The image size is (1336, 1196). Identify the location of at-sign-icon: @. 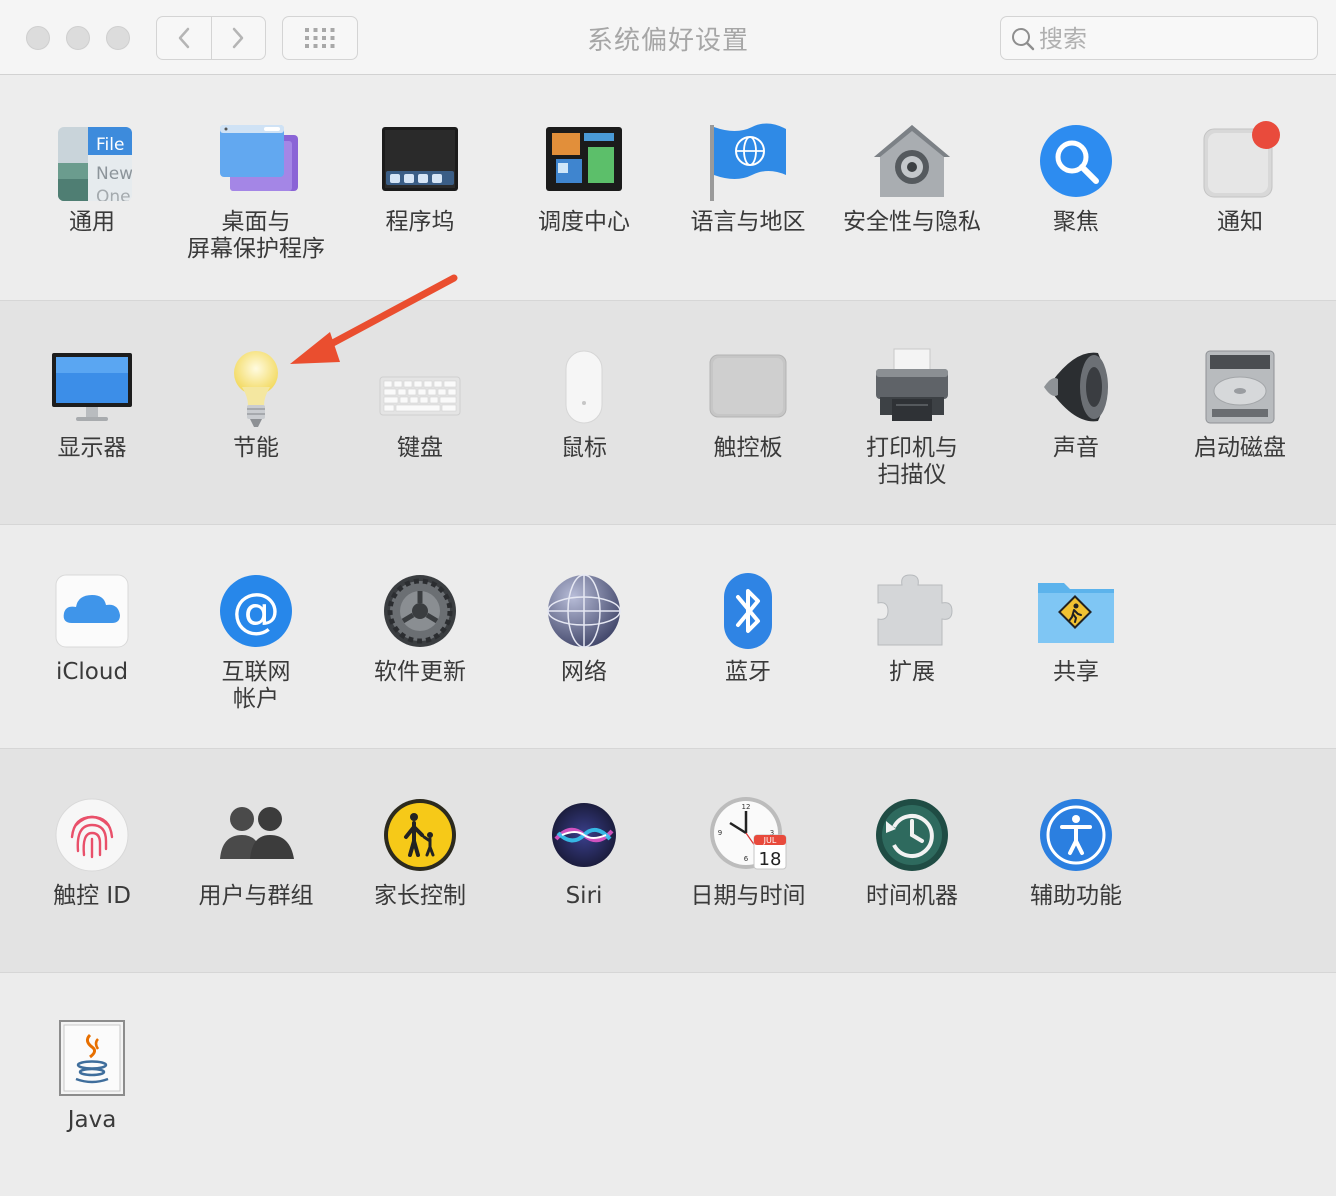
(256, 613).